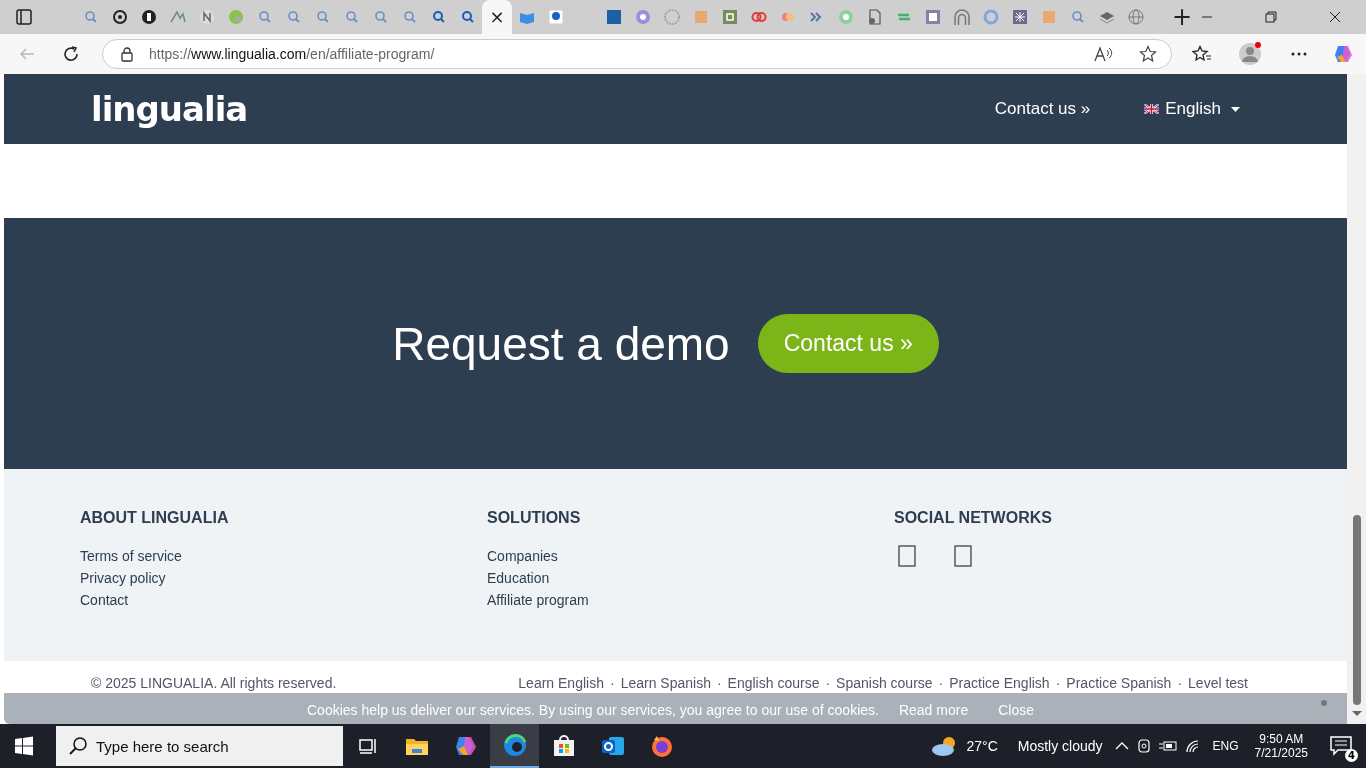 This screenshot has width=1366, height=768. What do you see at coordinates (1324, 703) in the screenshot?
I see `dot-icon` at bounding box center [1324, 703].